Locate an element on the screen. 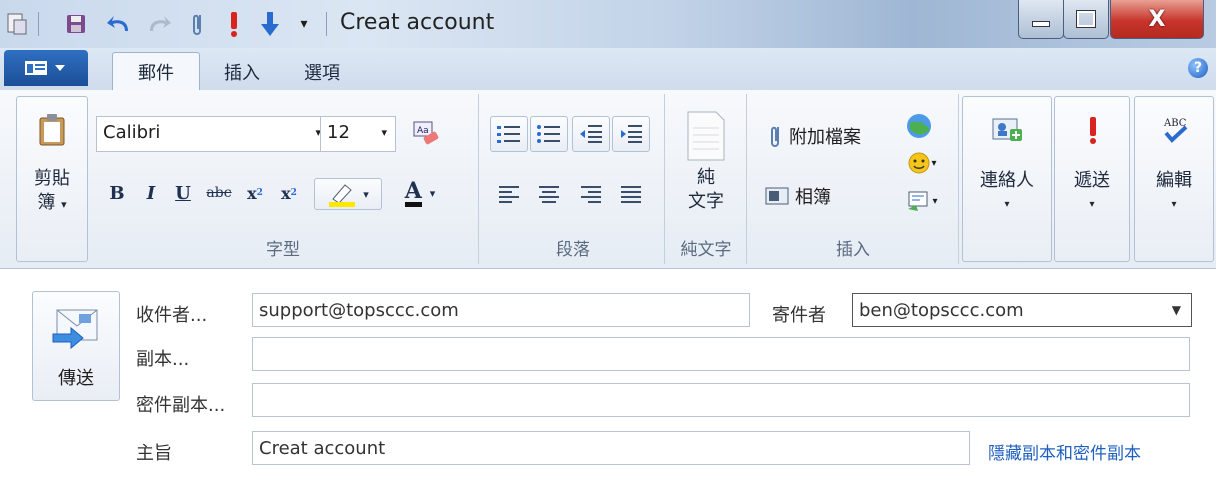  align-right-button is located at coordinates (591, 194).